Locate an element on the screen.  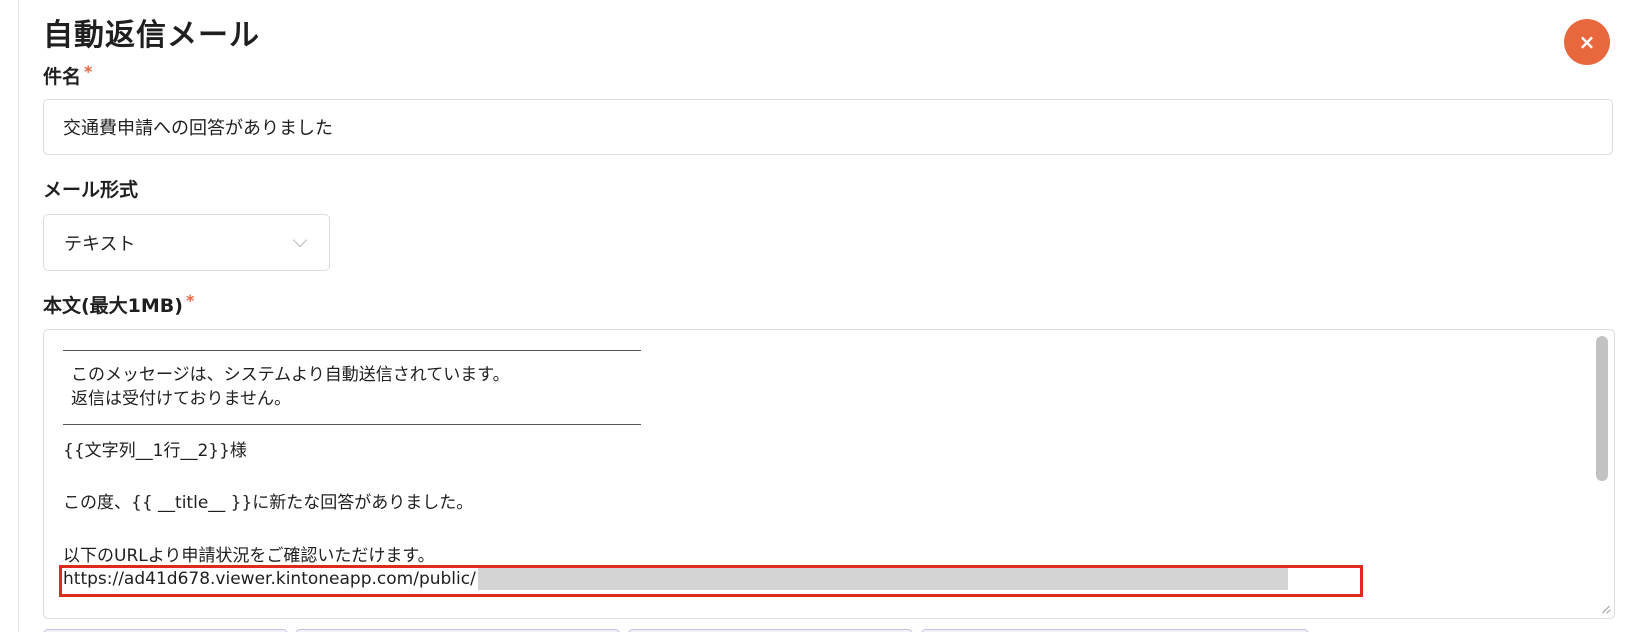
body-scrollbar is located at coordinates (1602, 467).